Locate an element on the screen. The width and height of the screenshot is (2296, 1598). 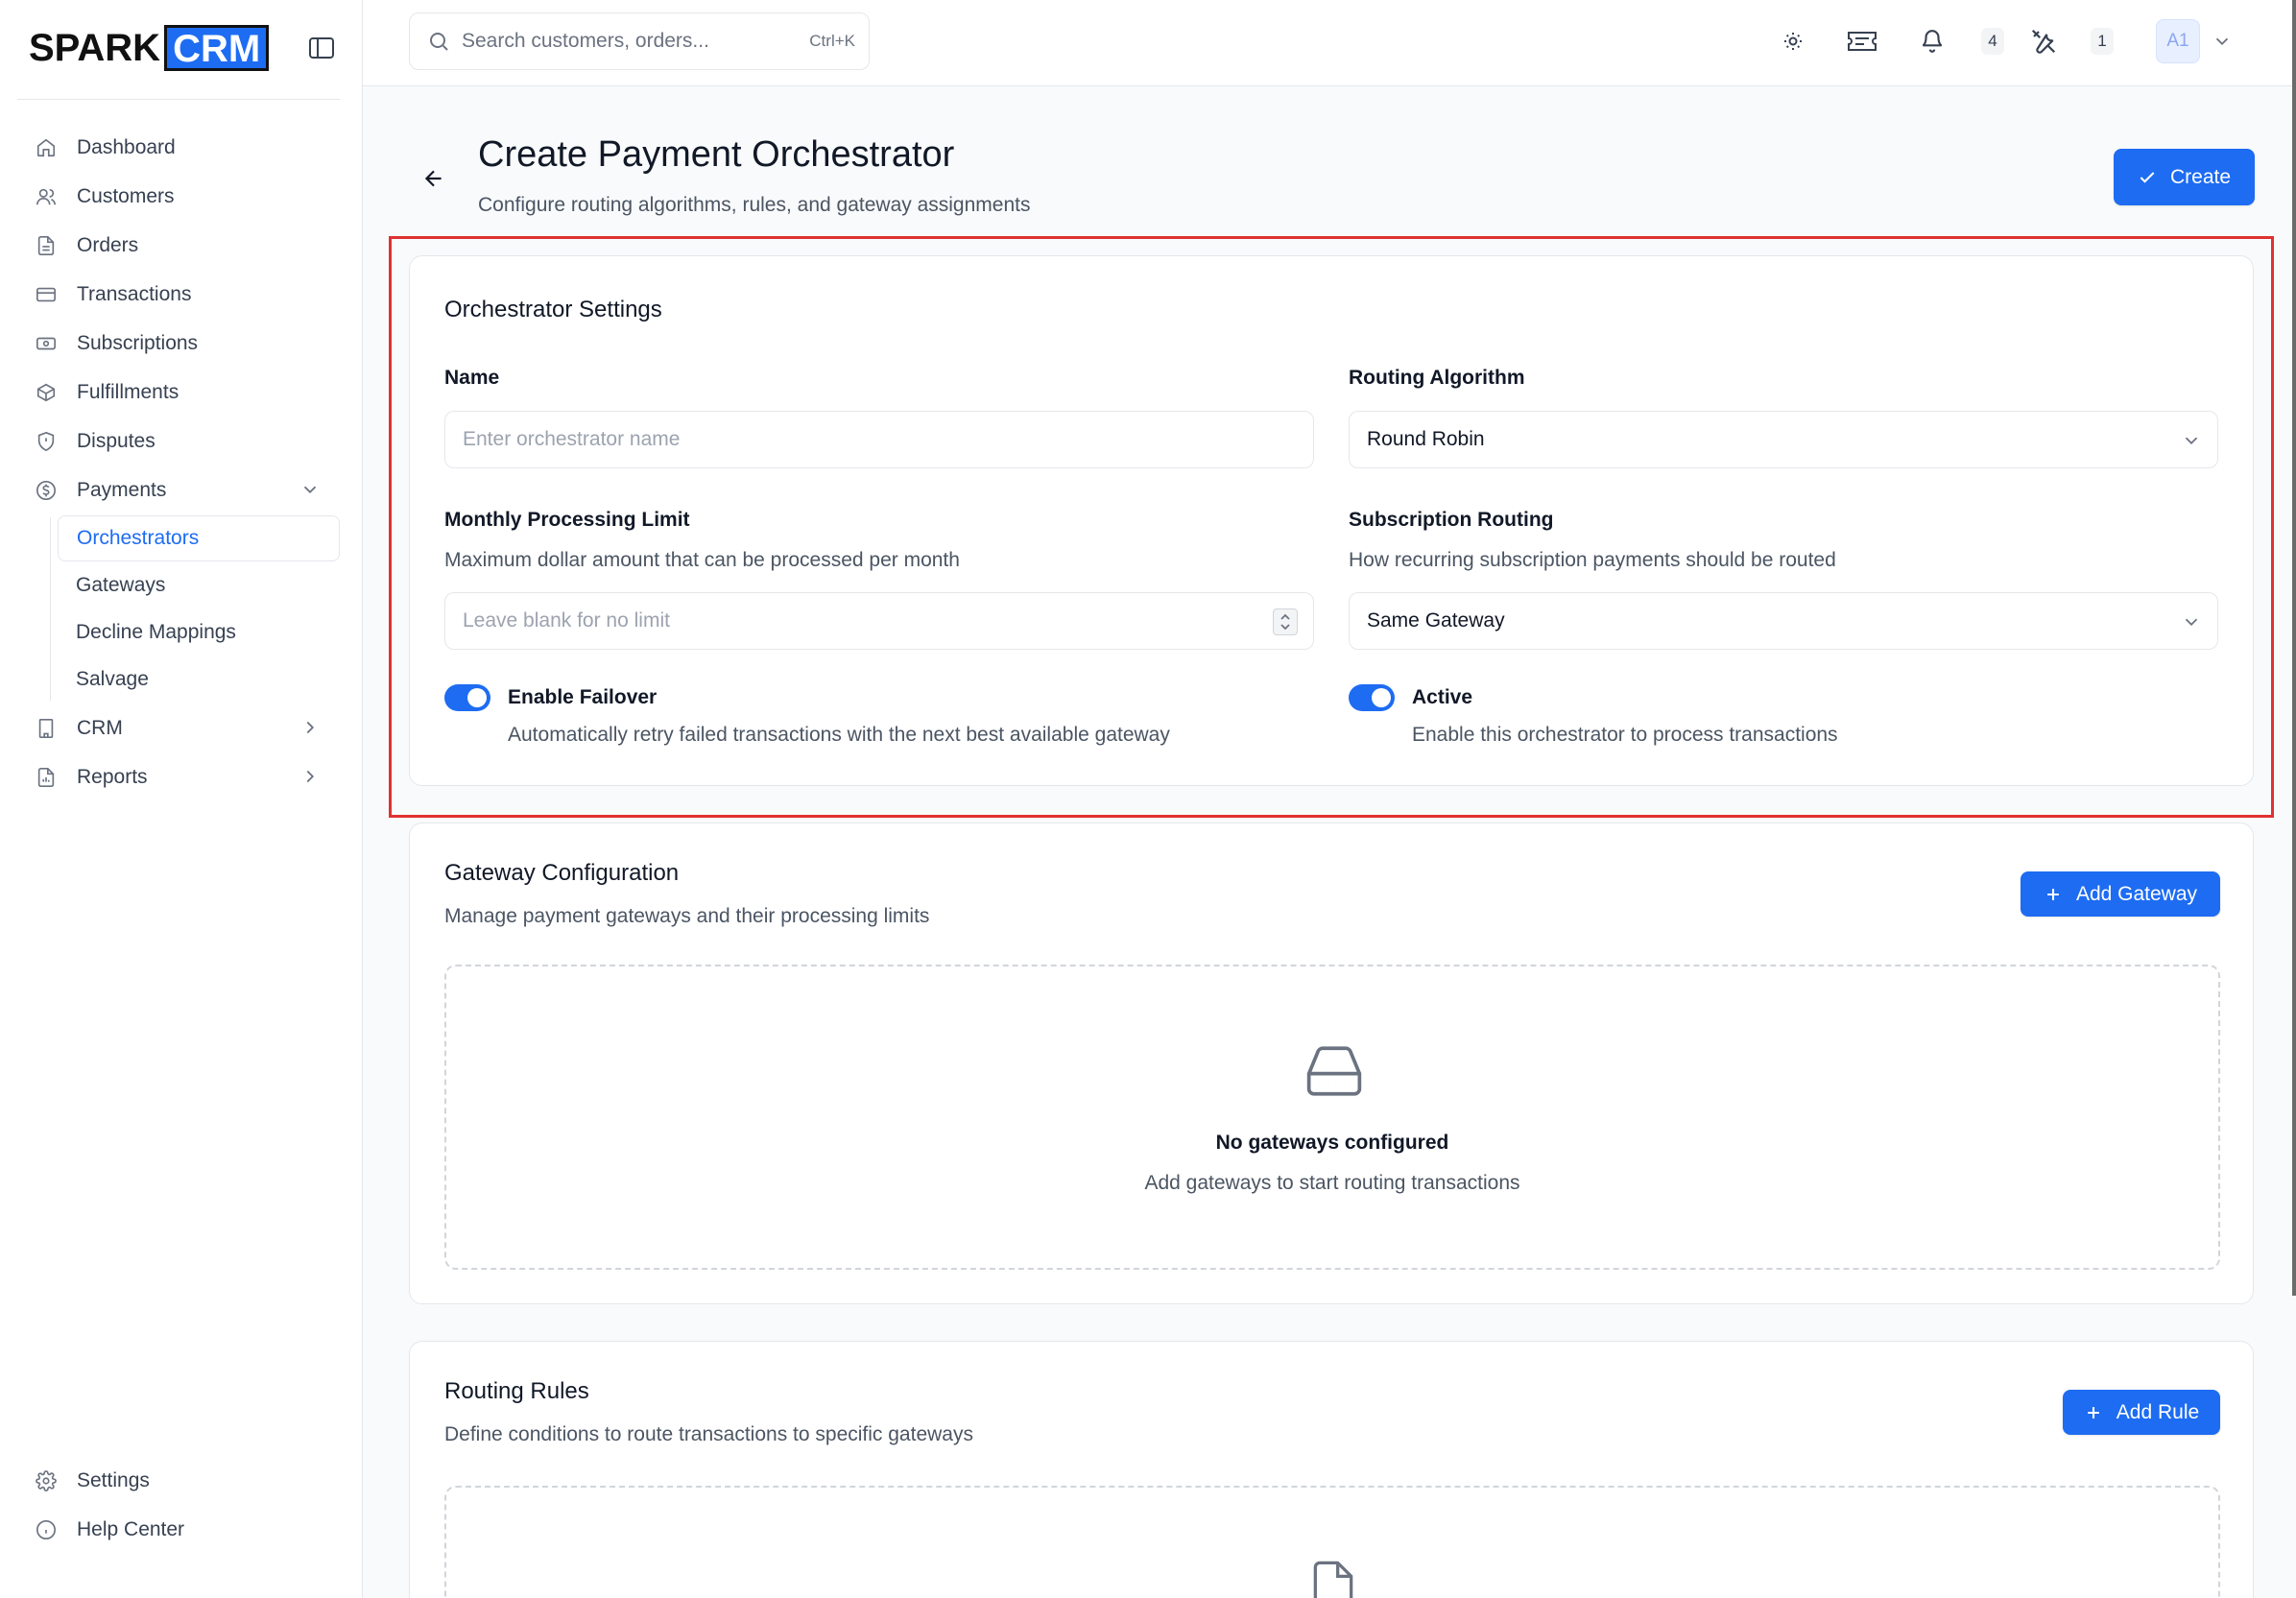
sidebar-subitem-label: Decline Mappings is located at coordinates (156, 632).